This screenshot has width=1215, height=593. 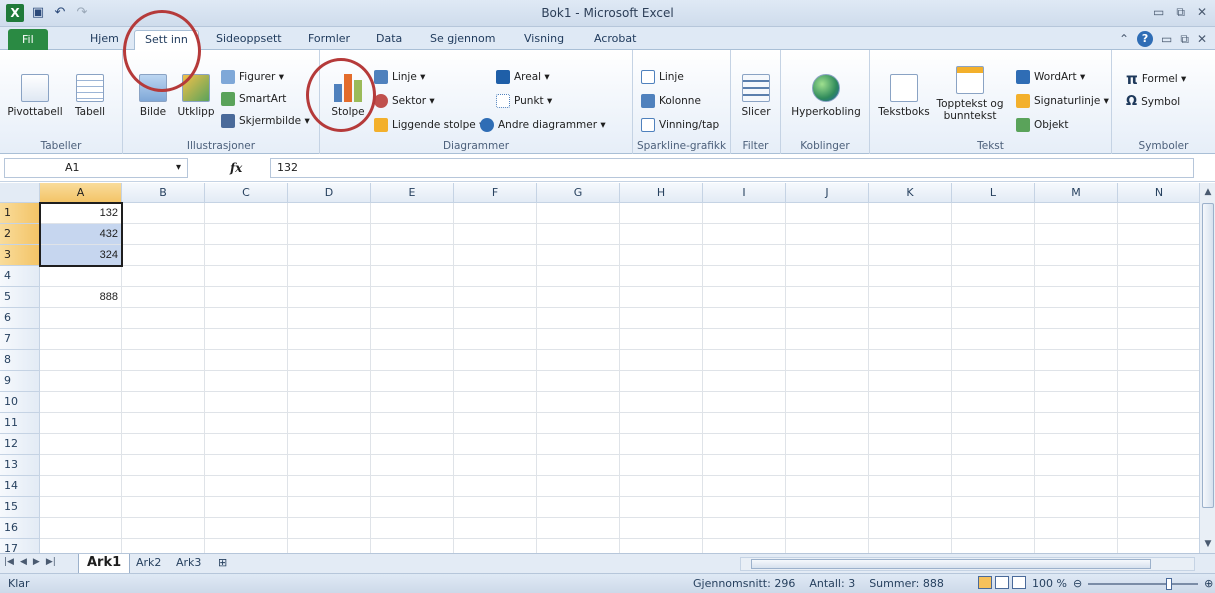 What do you see at coordinates (661, 213) in the screenshot?
I see `cell-h1` at bounding box center [661, 213].